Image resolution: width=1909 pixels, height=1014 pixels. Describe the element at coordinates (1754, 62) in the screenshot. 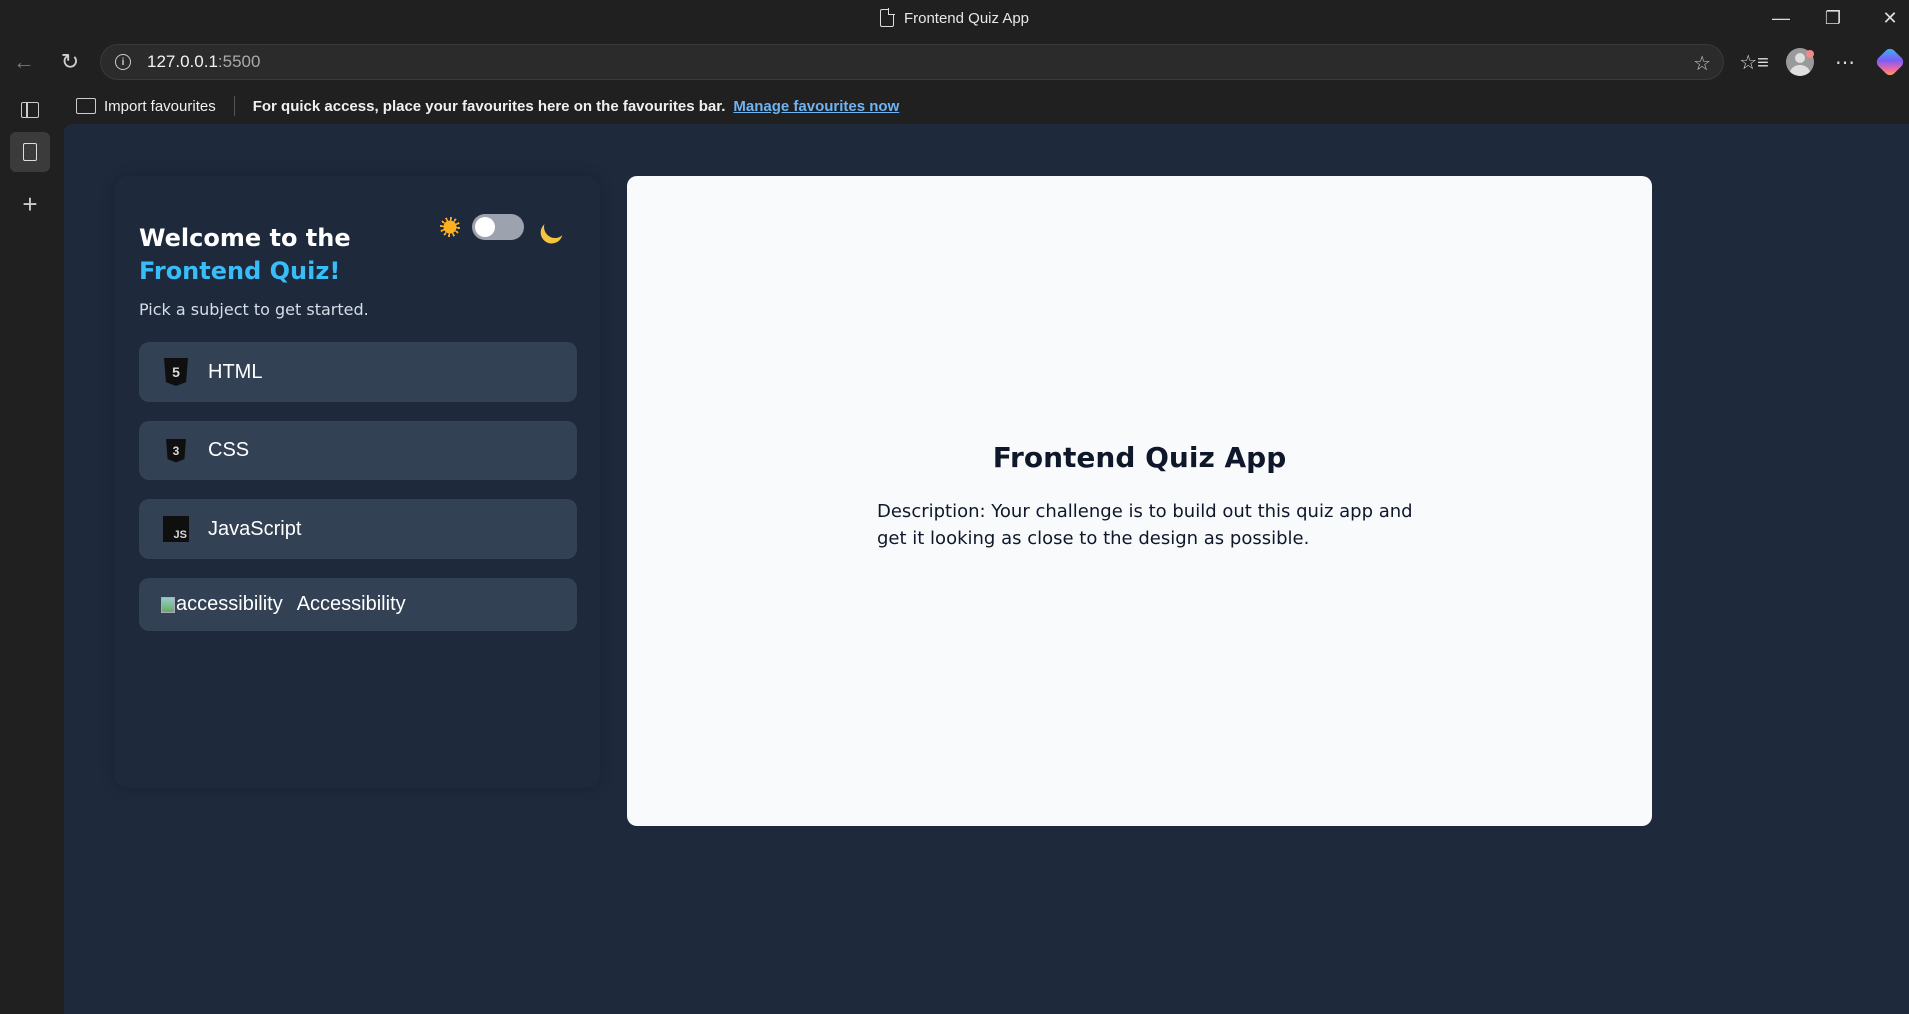

I see `favourites-icon: ☆≡` at that location.